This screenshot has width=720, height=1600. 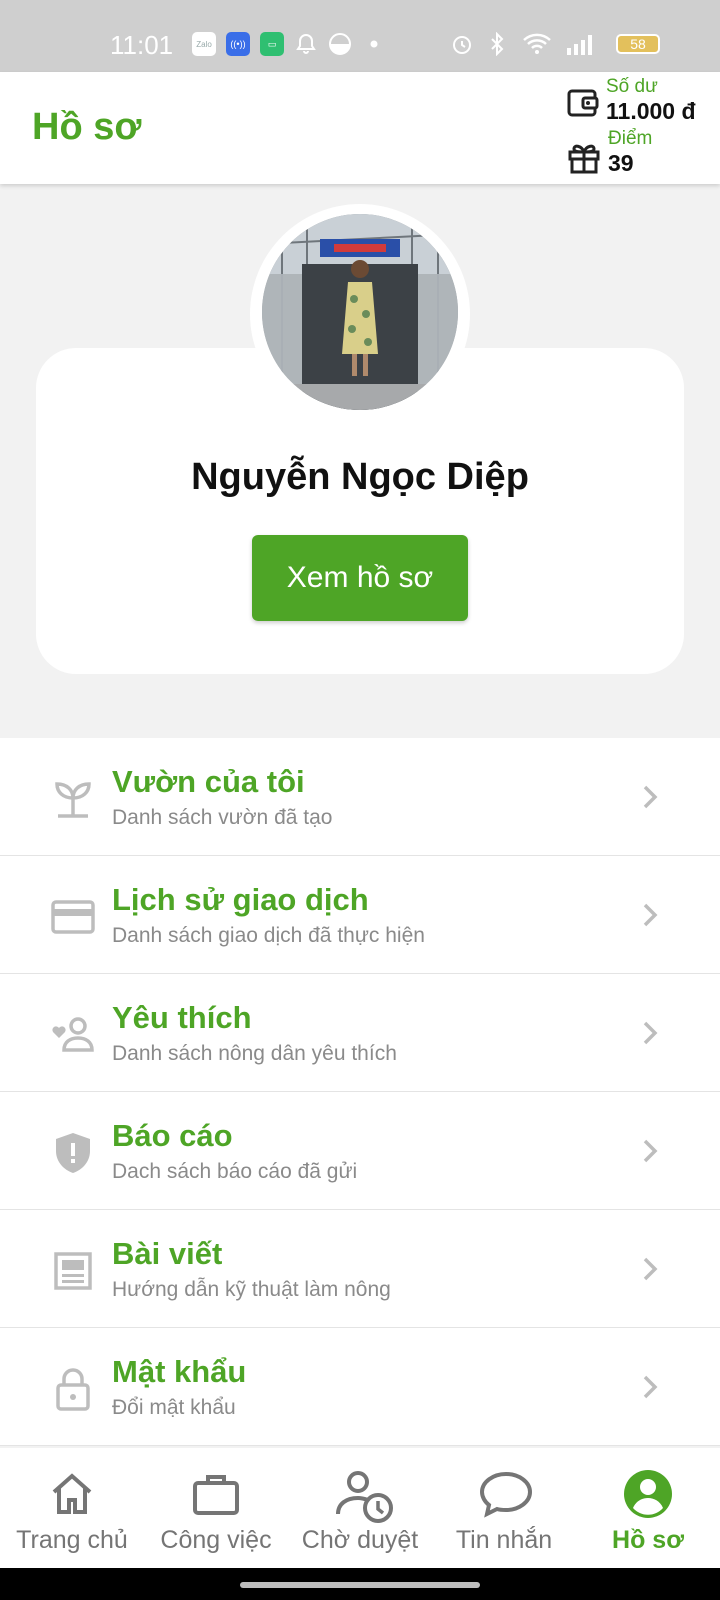 I want to click on balance-value: 11.000 đ, so click(x=651, y=111).